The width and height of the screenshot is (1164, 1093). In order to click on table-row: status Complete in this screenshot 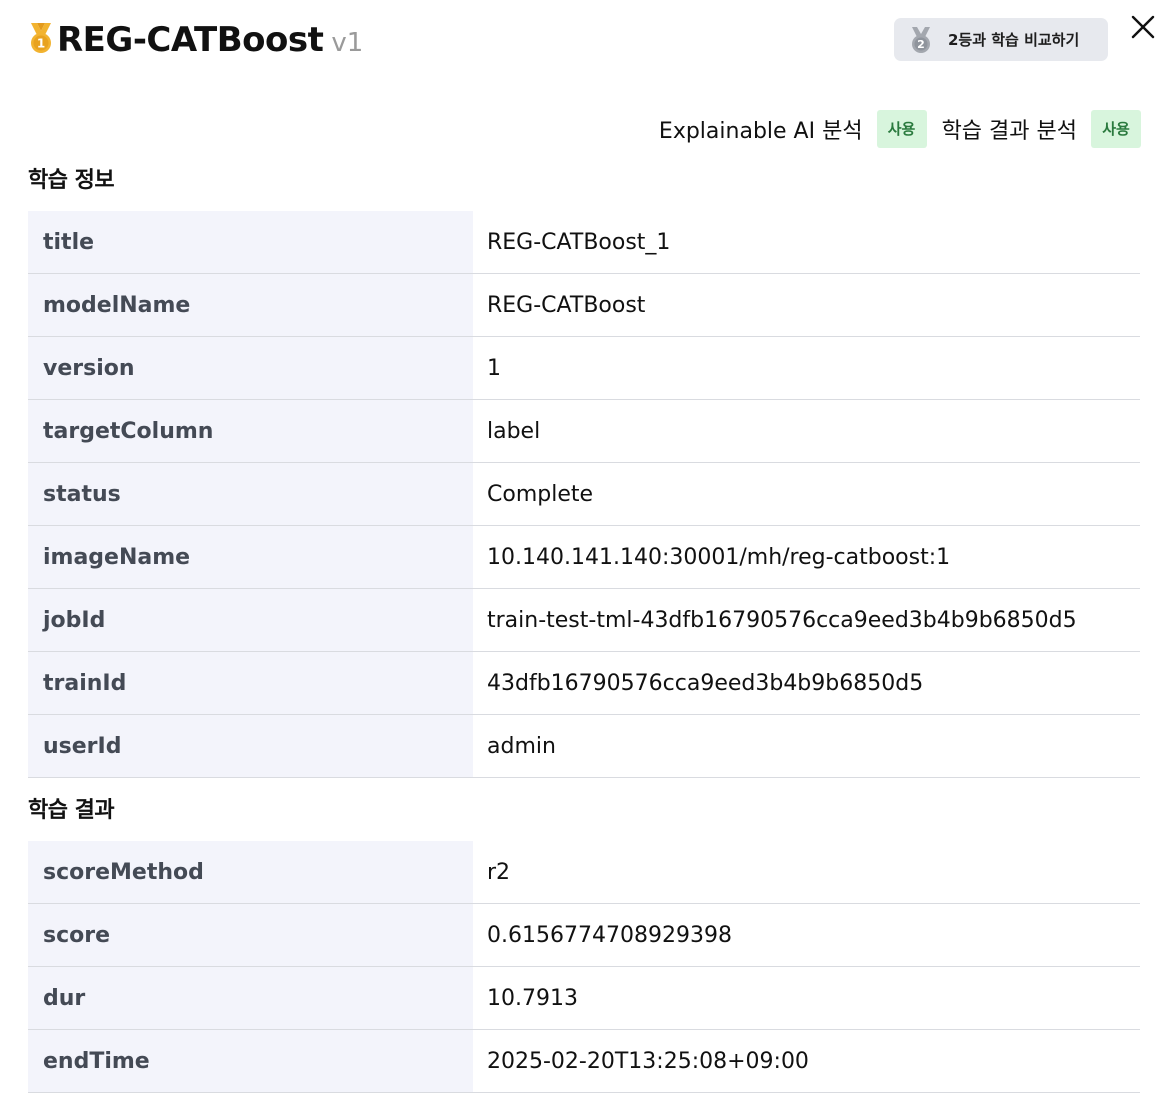, I will do `click(584, 494)`.